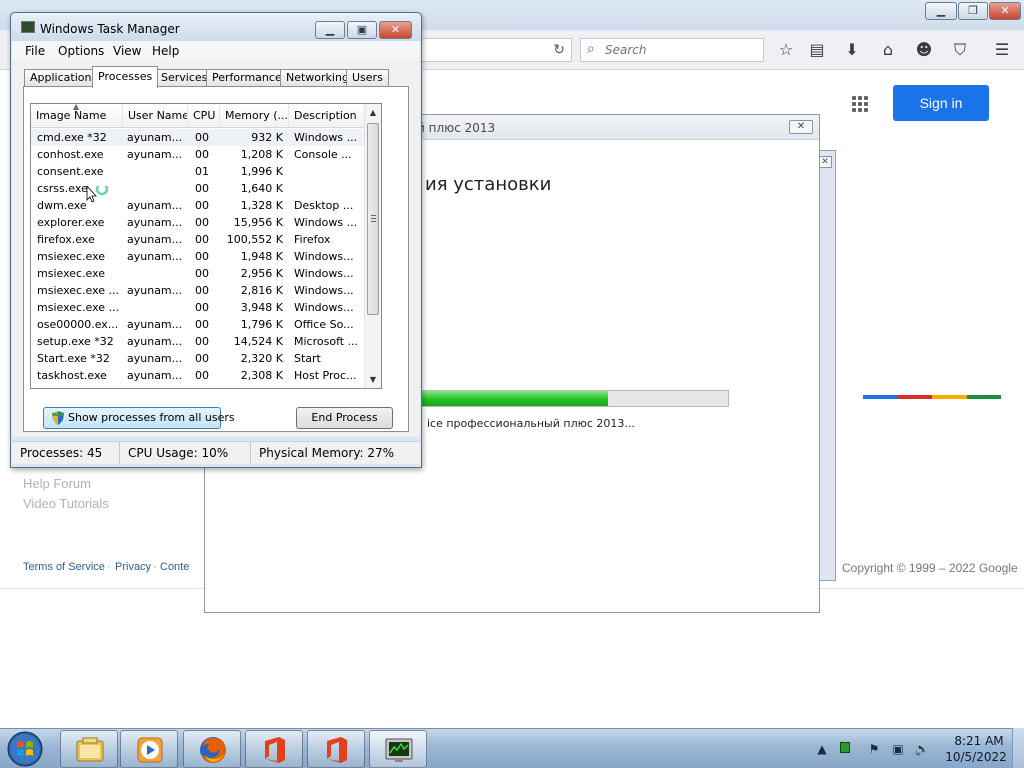 The image size is (1024, 768). What do you see at coordinates (25, 749) in the screenshot?
I see `start-button-icon` at bounding box center [25, 749].